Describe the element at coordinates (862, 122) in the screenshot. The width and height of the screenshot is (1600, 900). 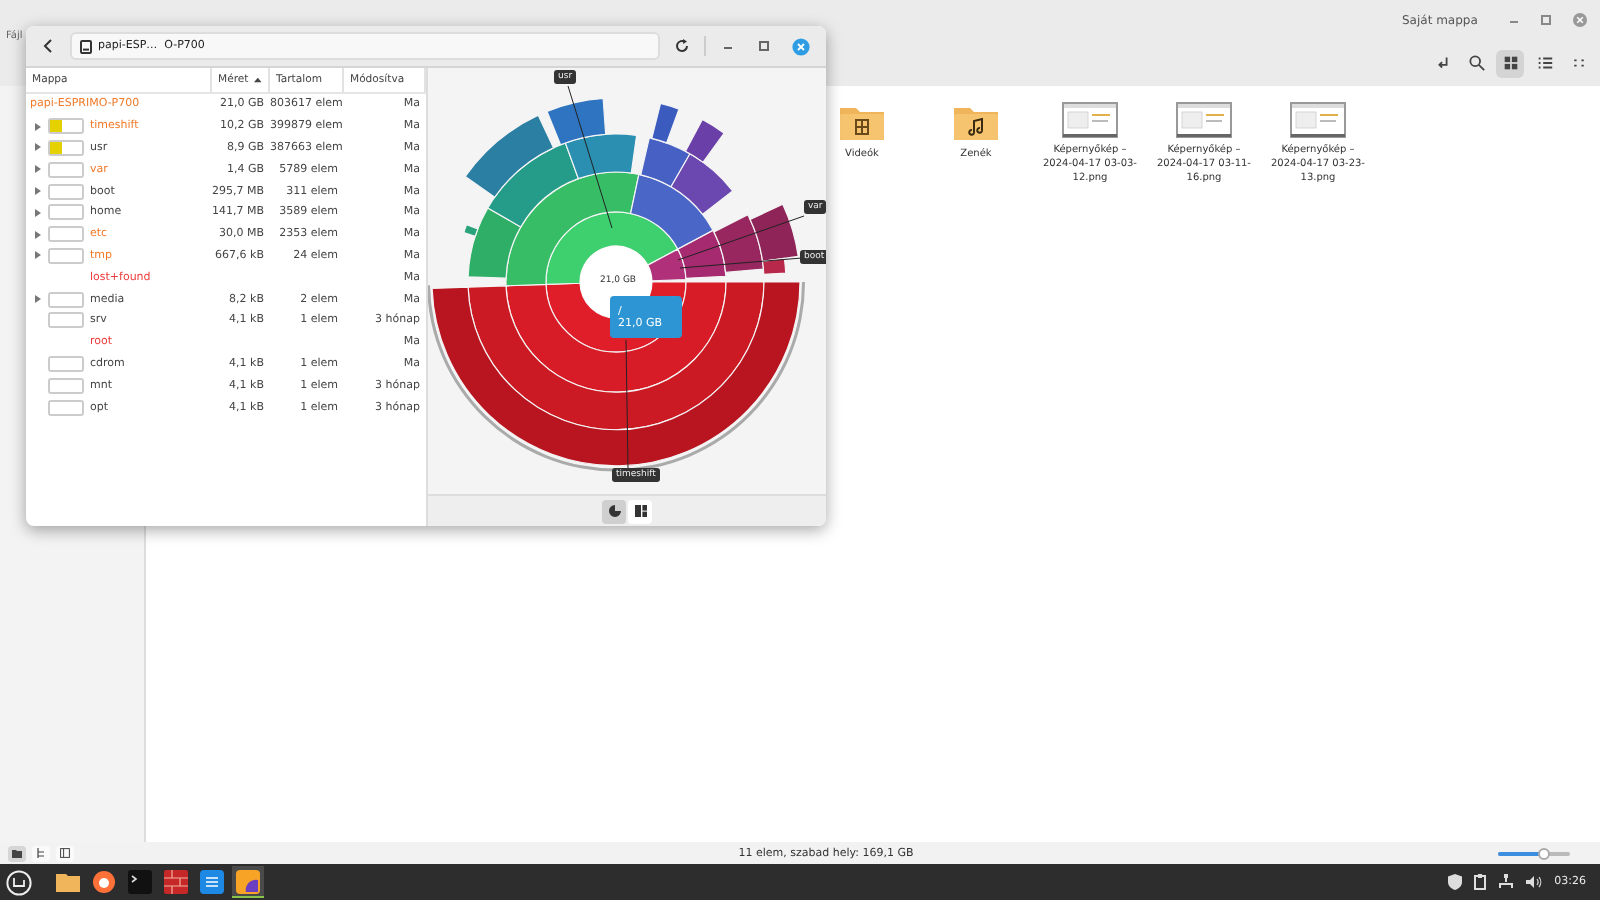
I see `video-folder-icon` at that location.